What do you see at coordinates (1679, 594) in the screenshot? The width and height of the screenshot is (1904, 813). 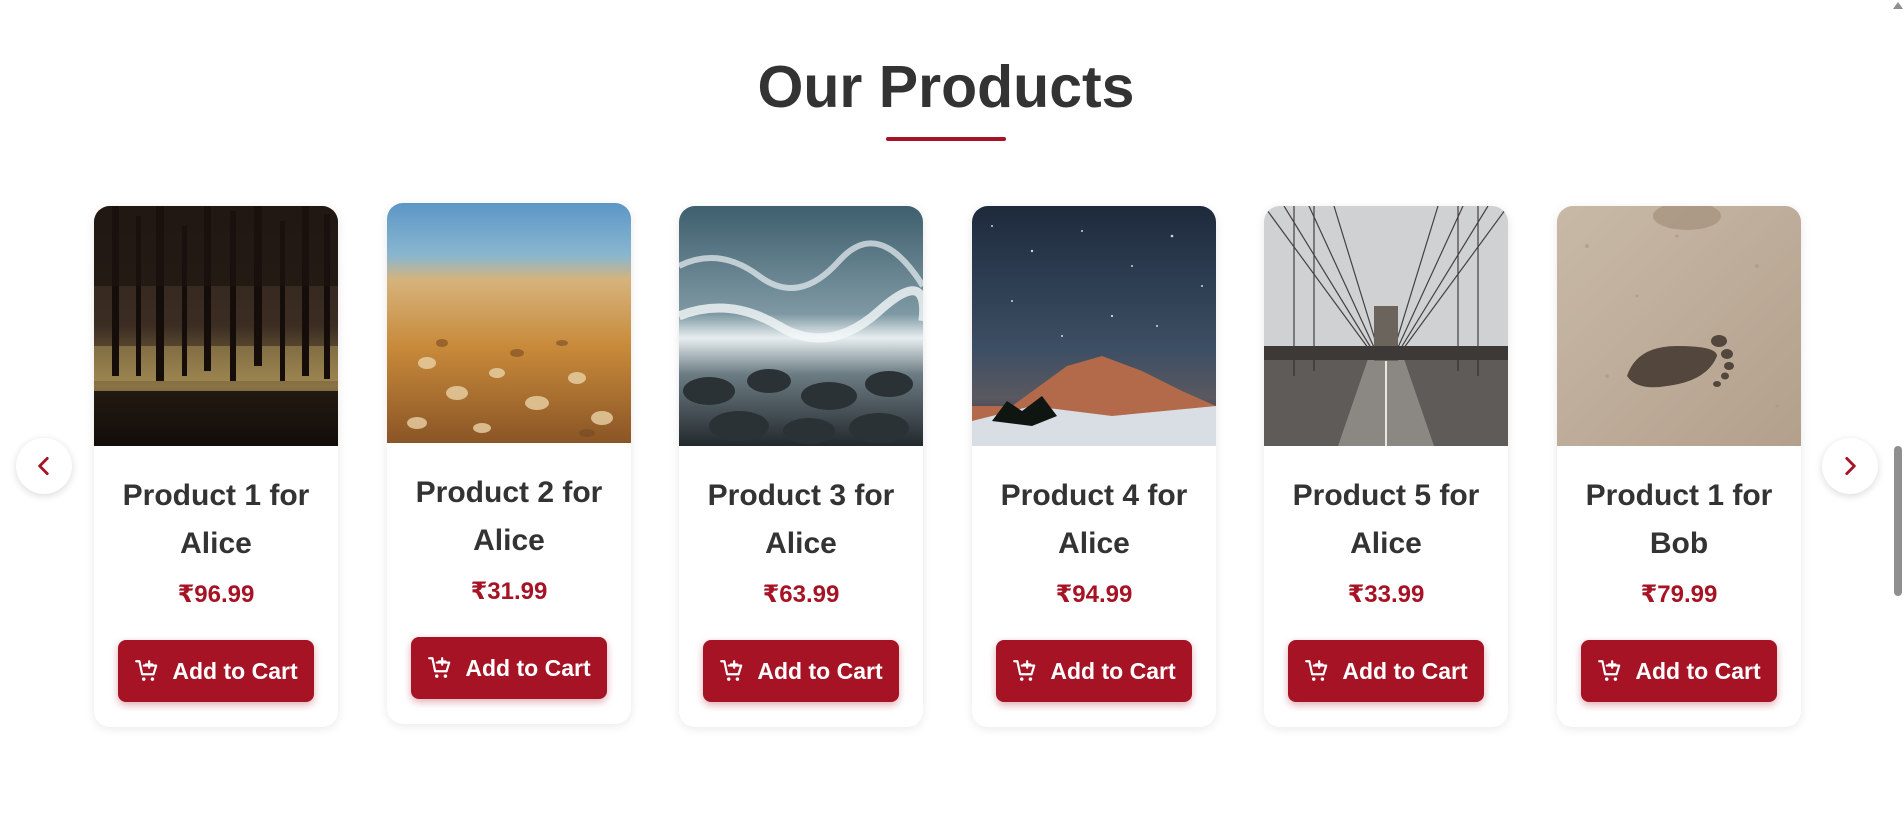 I see `product-price: ₹79.99` at bounding box center [1679, 594].